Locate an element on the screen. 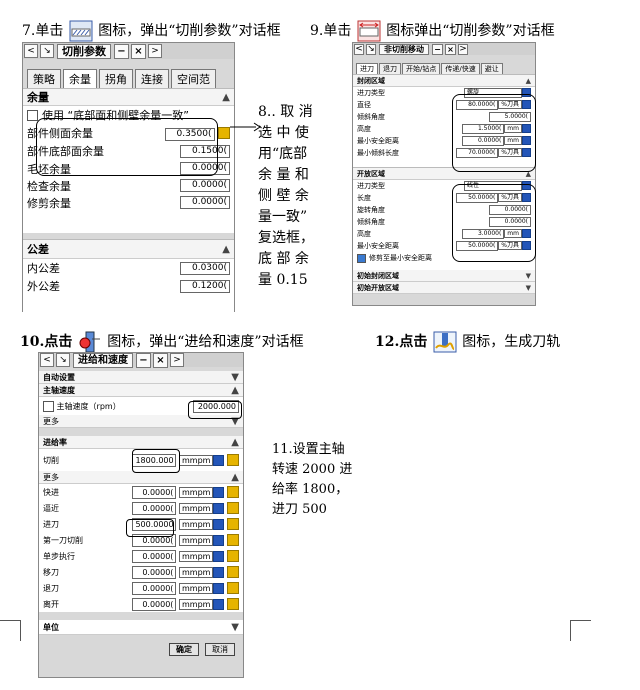 This screenshot has height=690, width=640. stepover-feed-input: 0.0000( is located at coordinates (154, 556).